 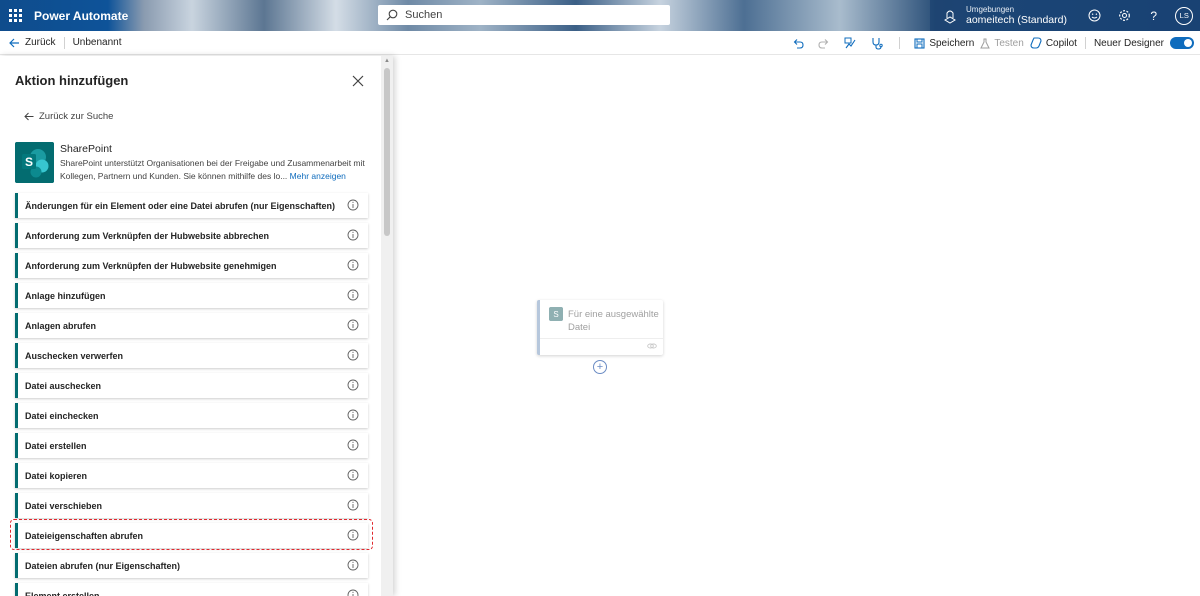 I want to click on gear-icon, so click(x=1124, y=15).